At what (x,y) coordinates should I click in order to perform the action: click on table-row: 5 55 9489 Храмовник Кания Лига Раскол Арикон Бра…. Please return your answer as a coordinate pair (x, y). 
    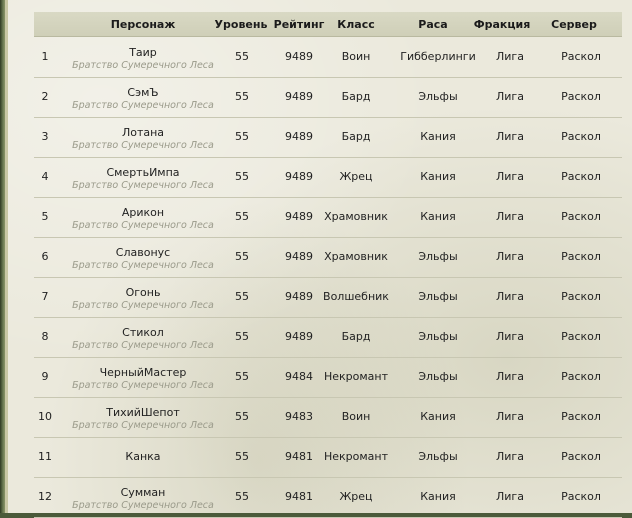
    Looking at the image, I should click on (328, 217).